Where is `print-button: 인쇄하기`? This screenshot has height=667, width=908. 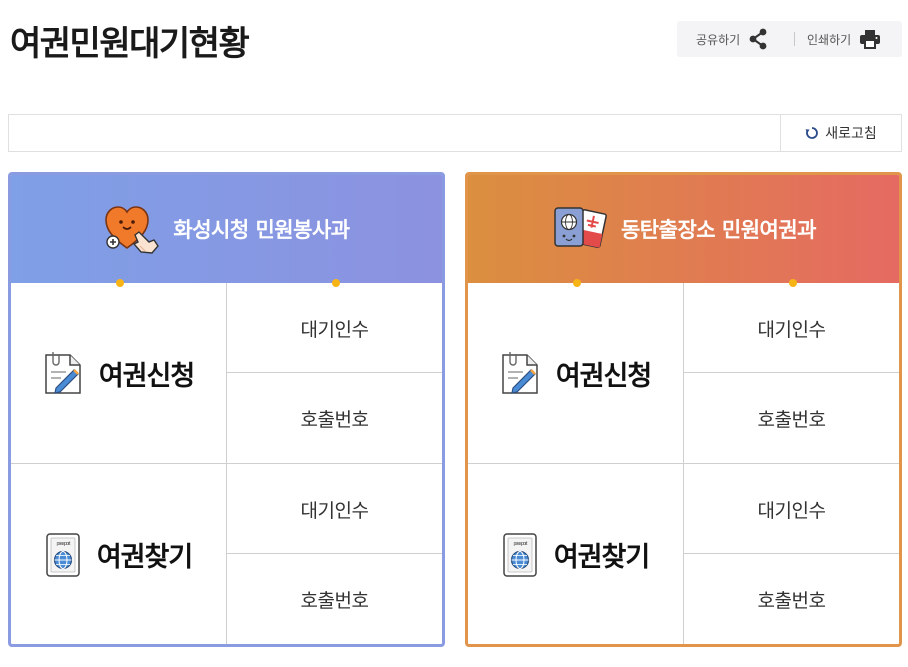 print-button: 인쇄하기 is located at coordinates (838, 39).